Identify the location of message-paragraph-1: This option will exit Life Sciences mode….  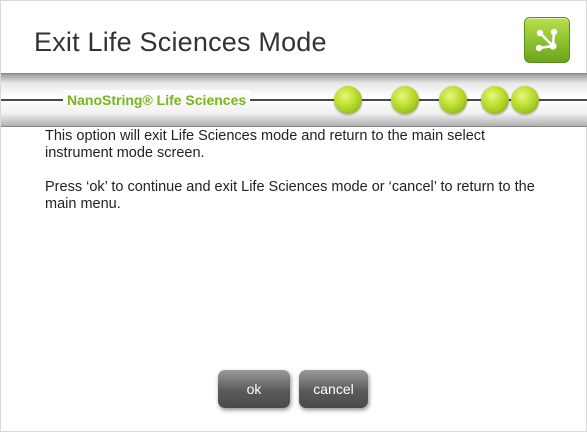
(265, 144).